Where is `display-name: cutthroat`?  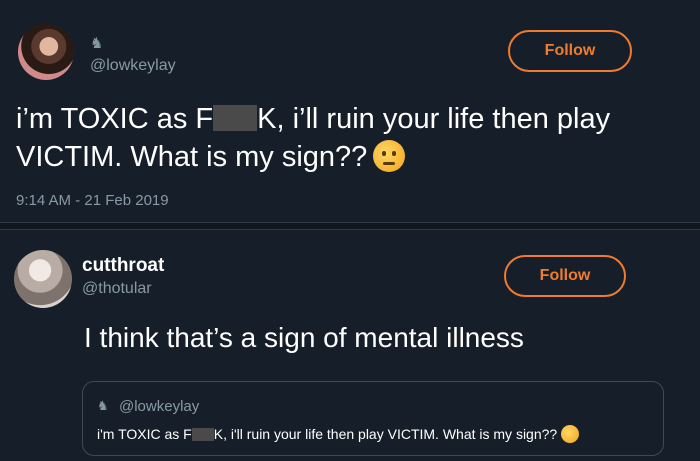 display-name: cutthroat is located at coordinates (123, 266).